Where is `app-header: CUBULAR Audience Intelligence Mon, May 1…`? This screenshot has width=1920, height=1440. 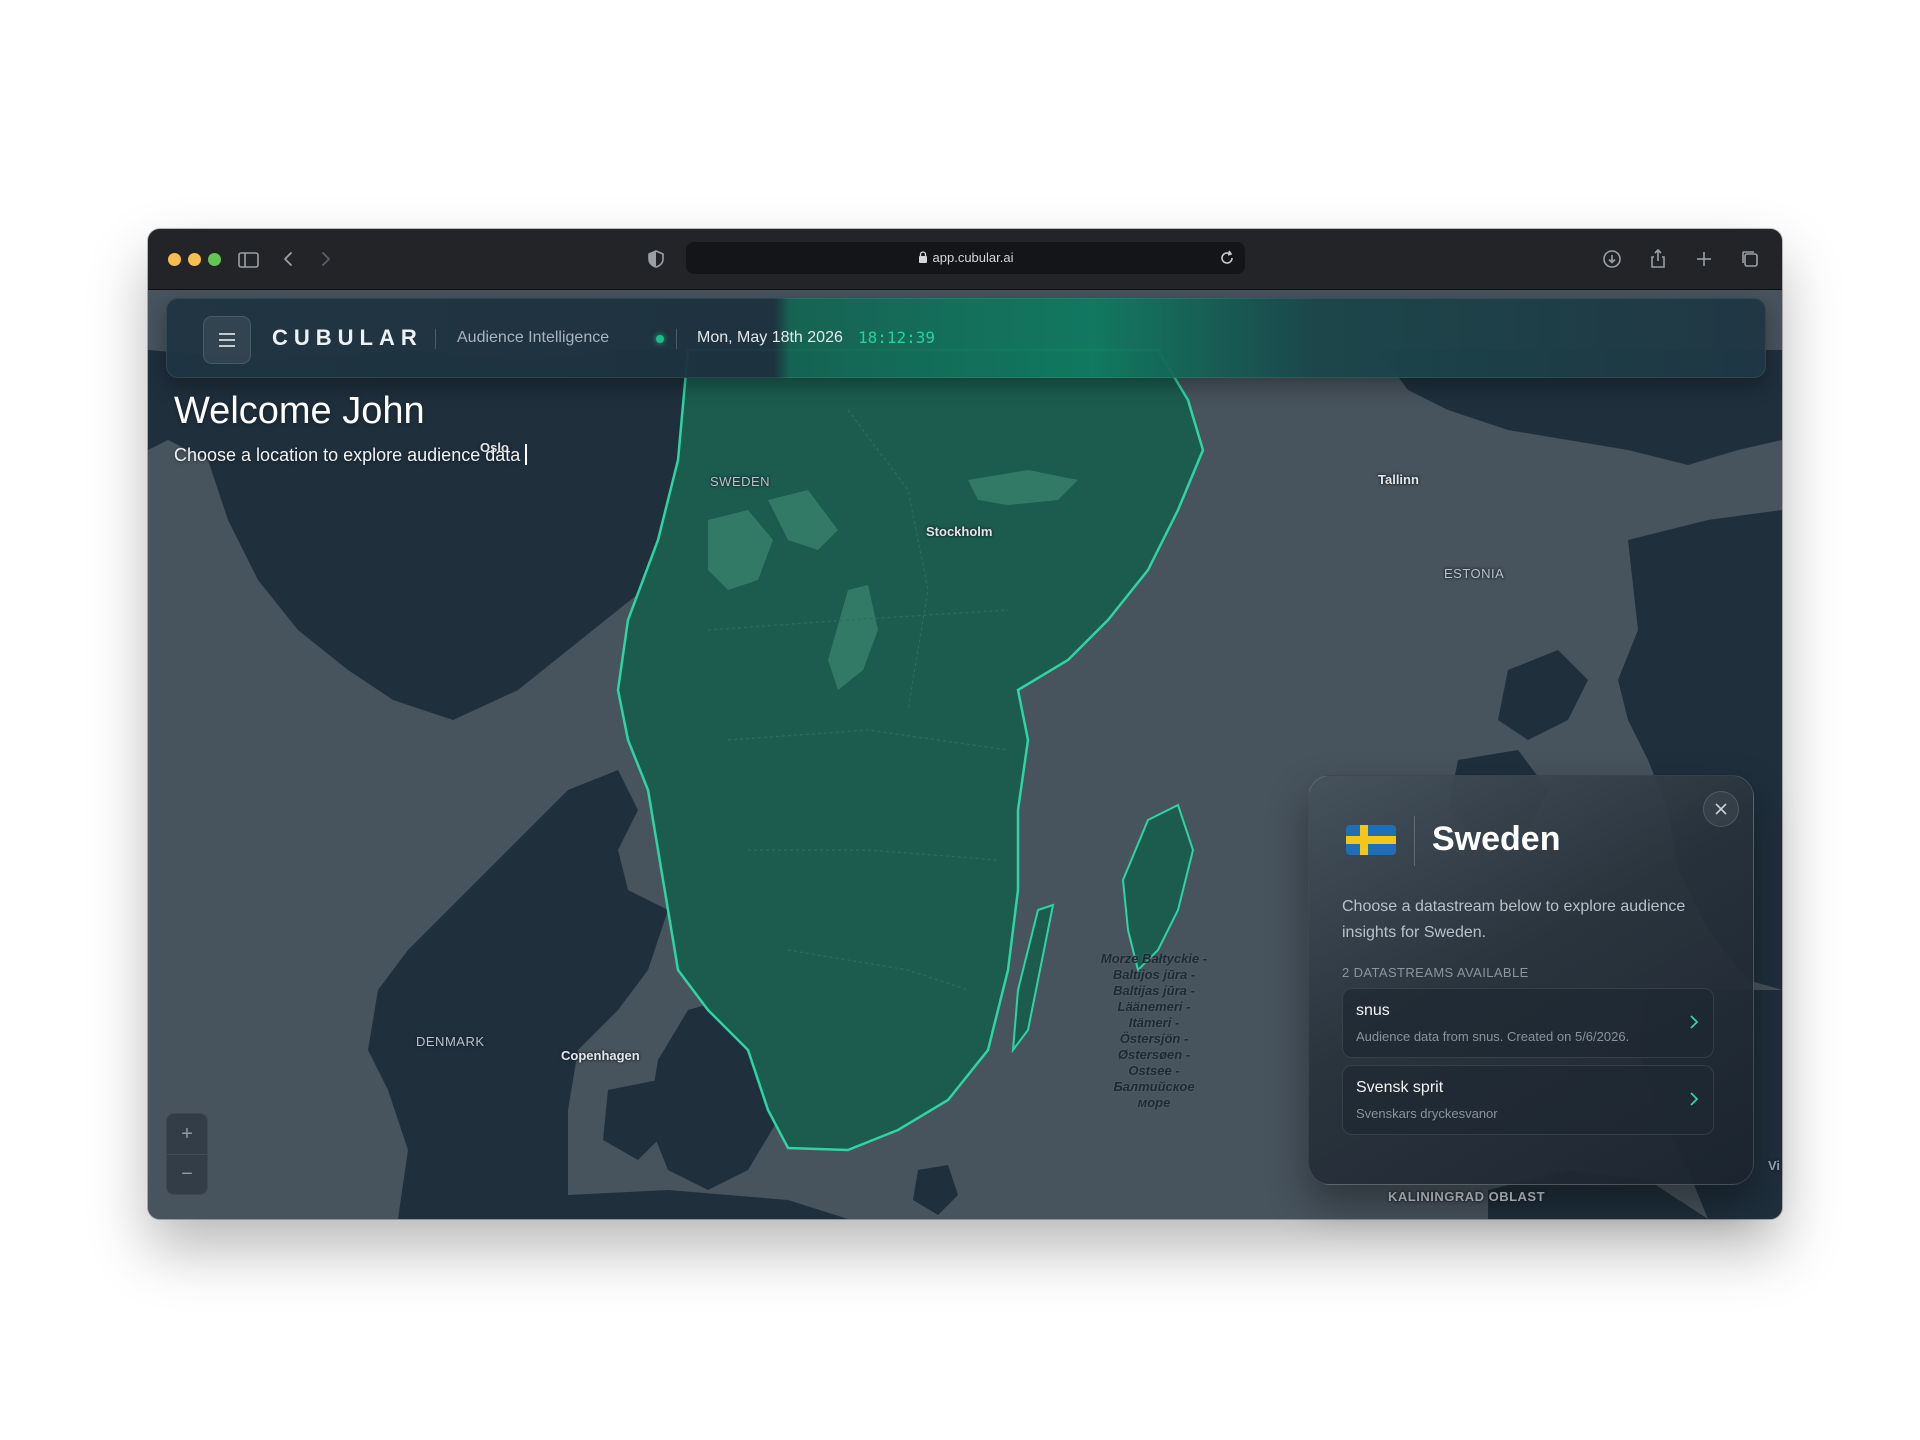
app-header: CUBULAR Audience Intelligence Mon, May 1… is located at coordinates (966, 338).